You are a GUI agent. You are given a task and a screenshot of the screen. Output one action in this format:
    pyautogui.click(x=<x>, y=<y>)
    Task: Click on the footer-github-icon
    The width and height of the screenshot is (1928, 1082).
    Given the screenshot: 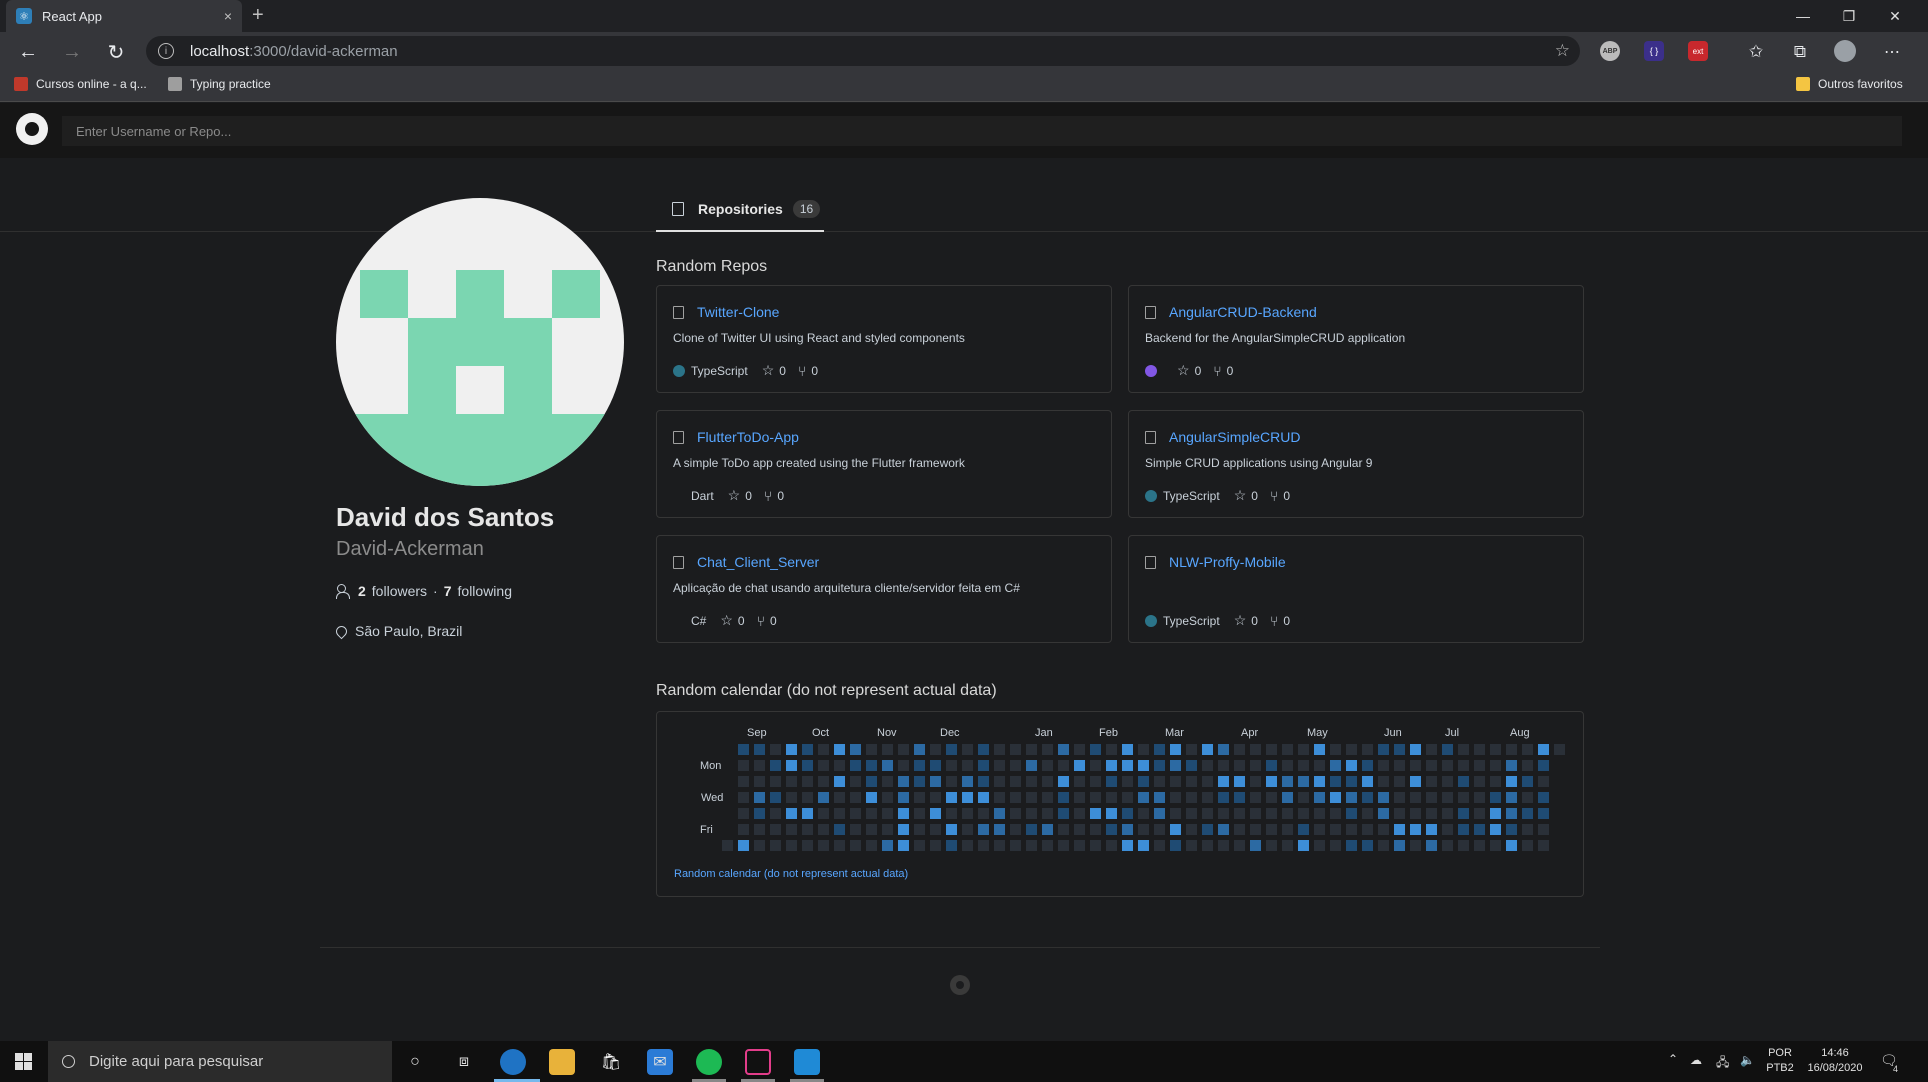 What is the action you would take?
    pyautogui.click(x=960, y=985)
    